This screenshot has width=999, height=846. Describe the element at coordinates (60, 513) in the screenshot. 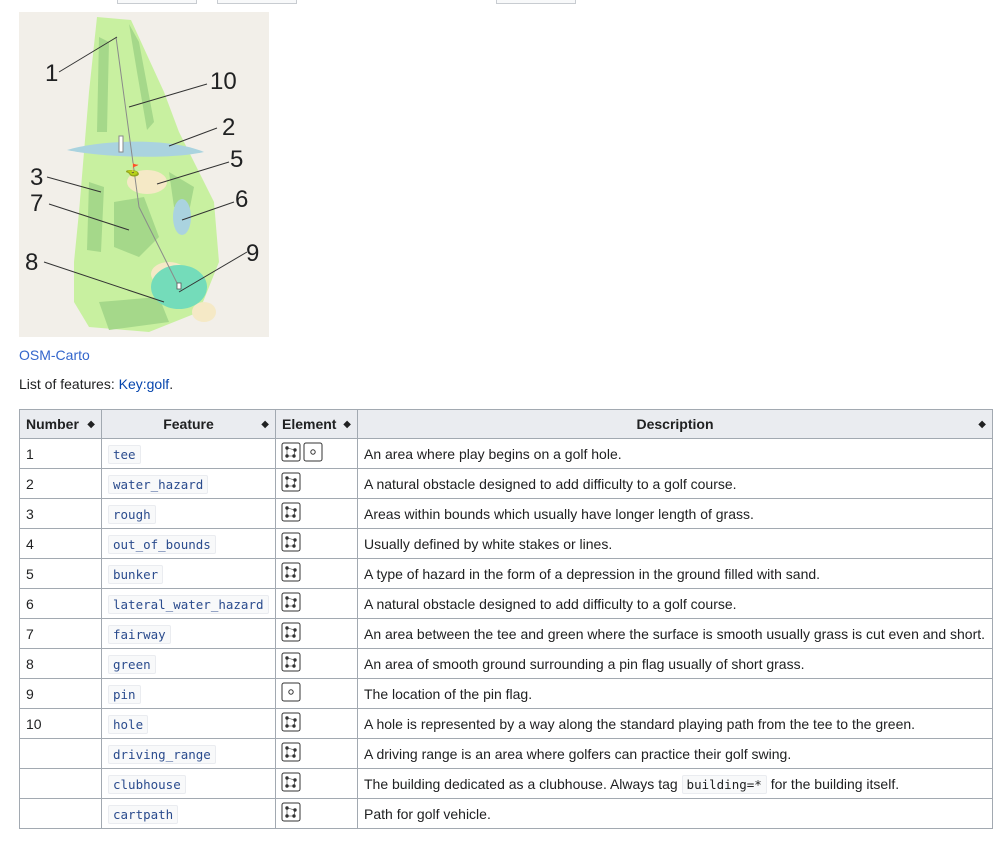

I see `cell-number: 3` at that location.